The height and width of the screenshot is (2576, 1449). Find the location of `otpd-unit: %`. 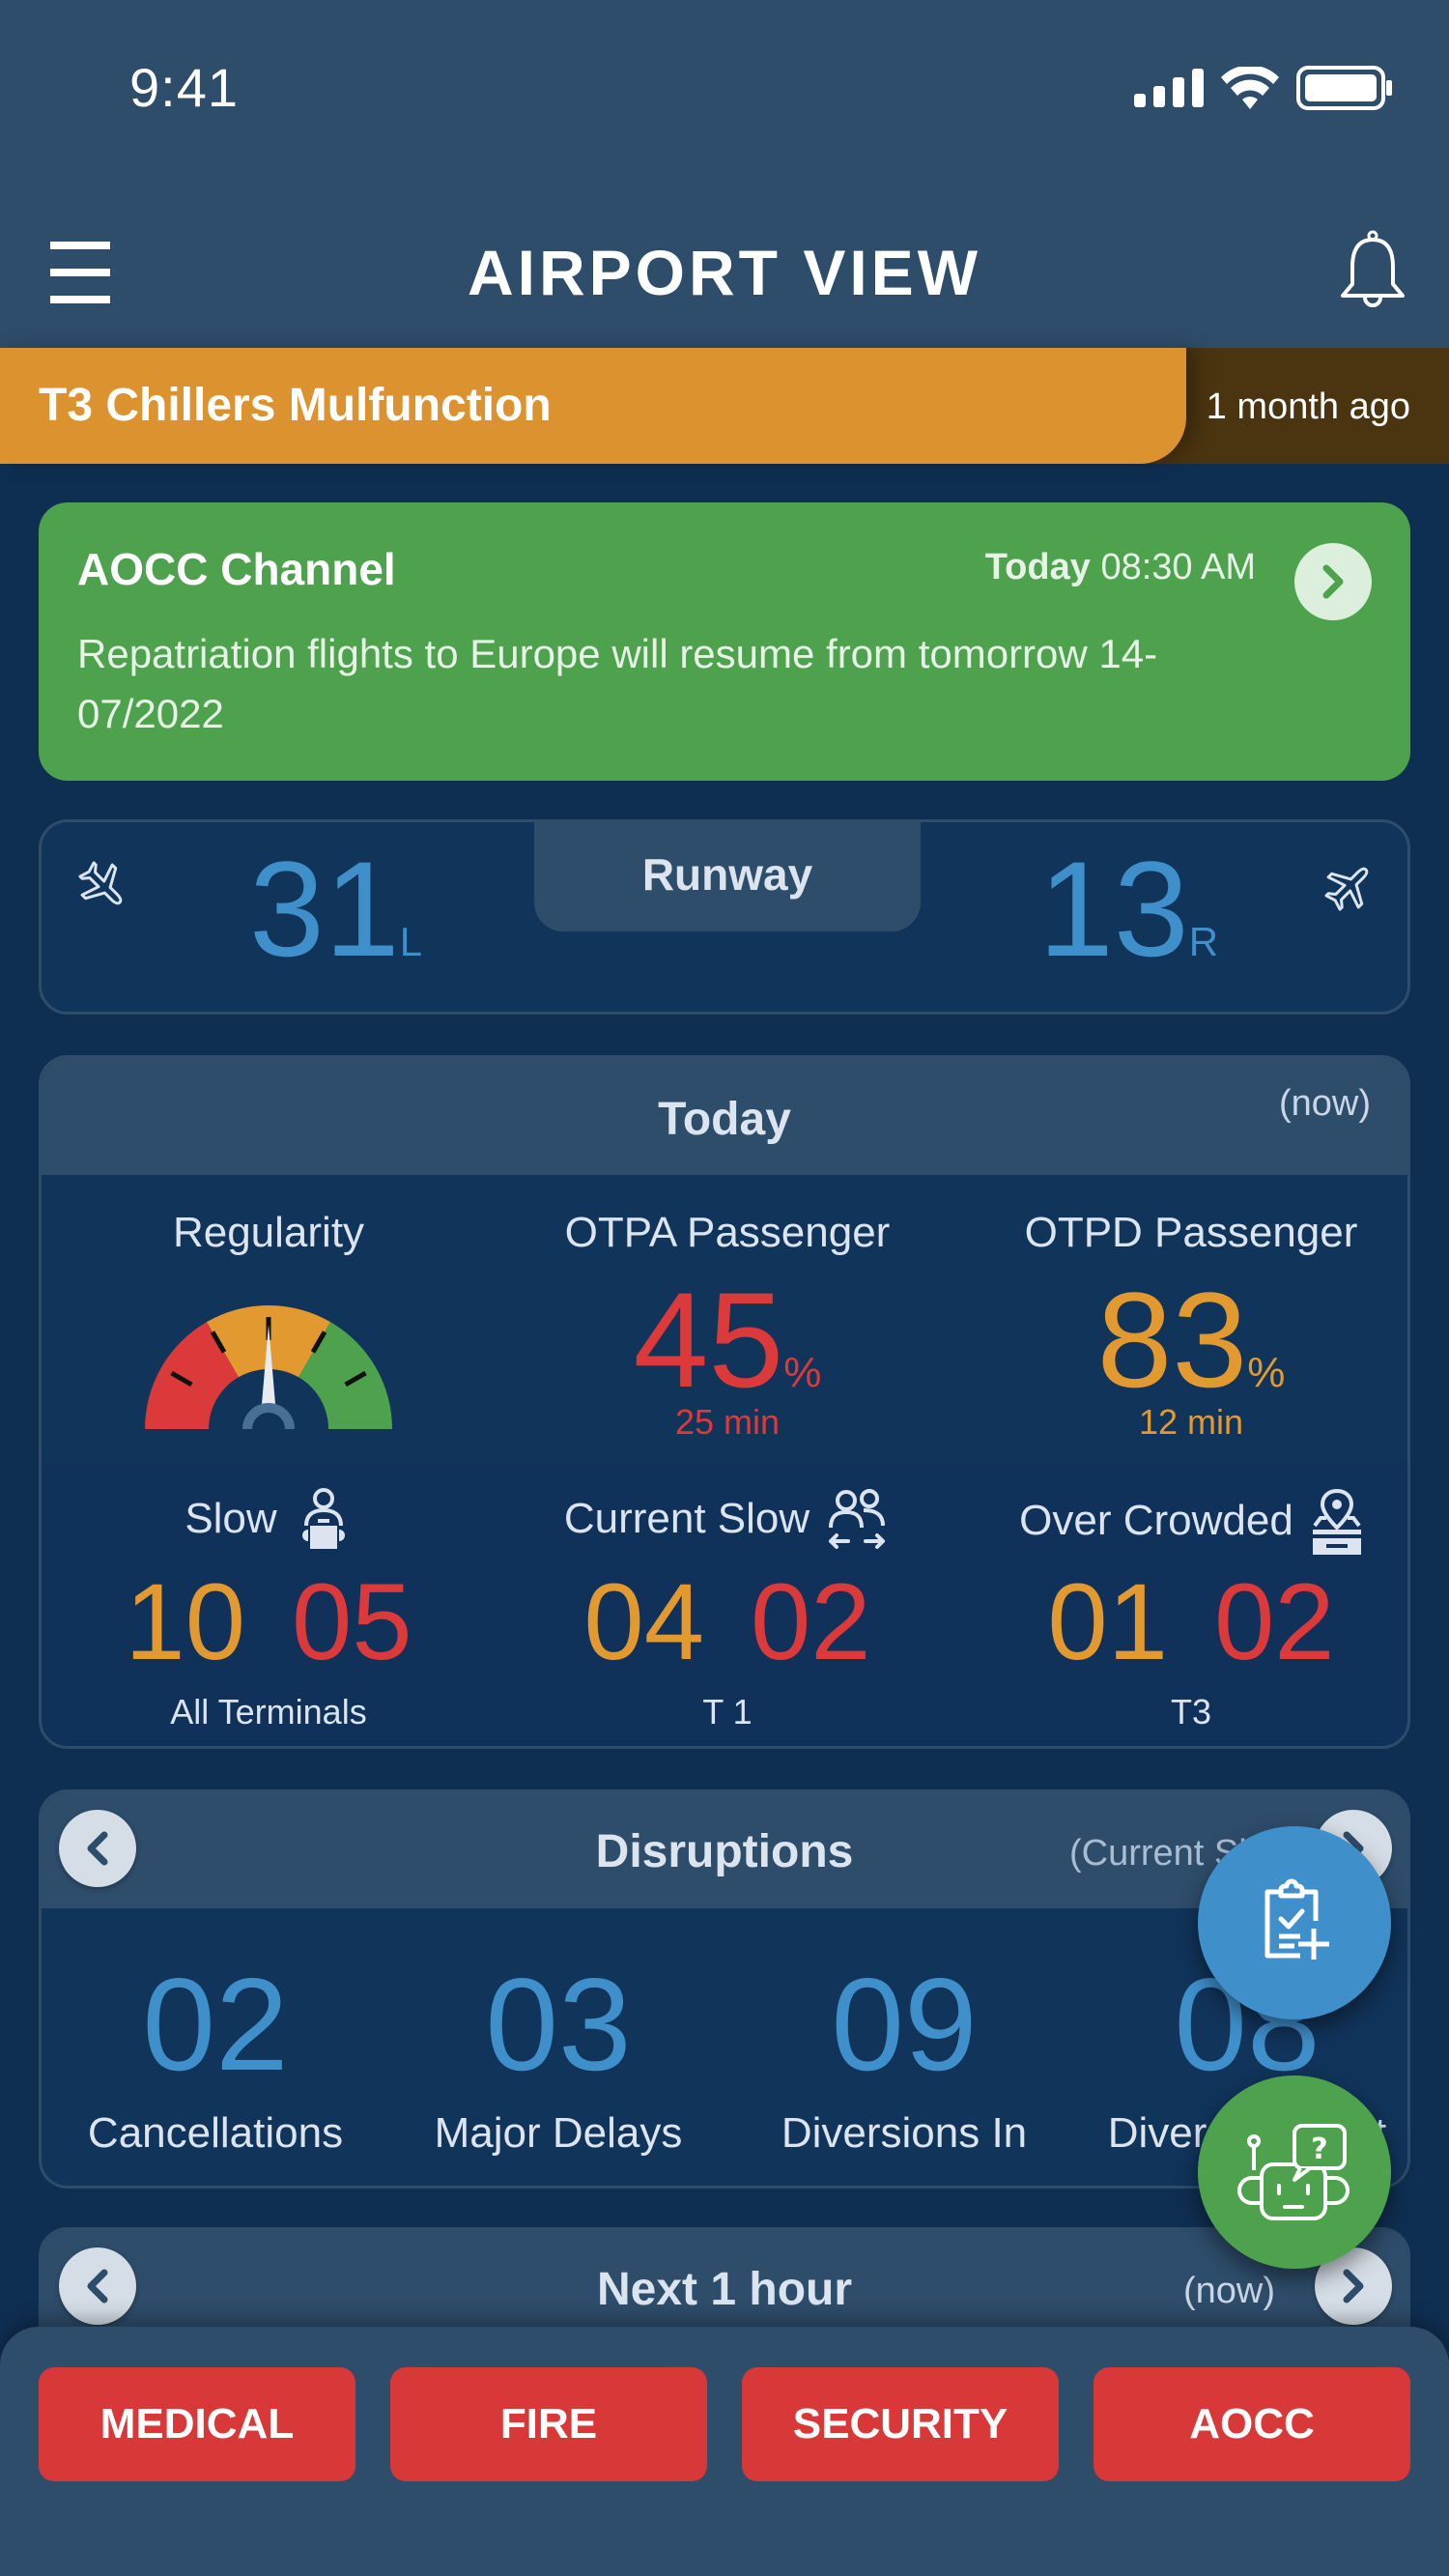

otpd-unit: % is located at coordinates (1266, 1373).